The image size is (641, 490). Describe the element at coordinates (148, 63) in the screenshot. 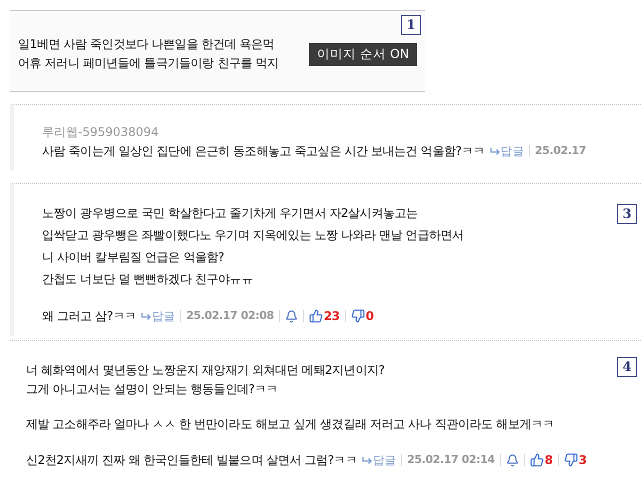

I see `comment-text: 어휴 저러니 페미년들에 틀극기들이랑 친구를 먹지` at that location.